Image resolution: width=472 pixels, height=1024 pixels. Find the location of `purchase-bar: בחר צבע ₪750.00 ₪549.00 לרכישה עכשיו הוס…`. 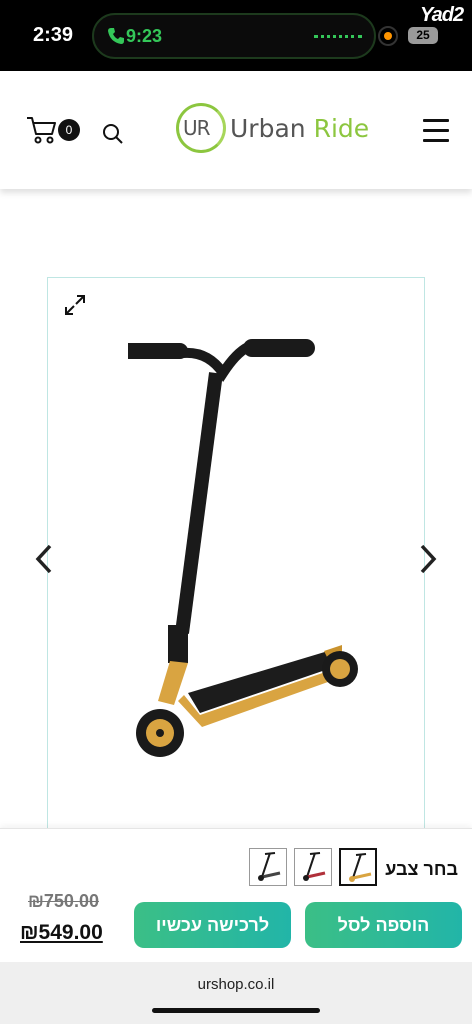

purchase-bar: בחר צבע ₪750.00 ₪549.00 לרכישה עכשיו הוס… is located at coordinates (236, 895).